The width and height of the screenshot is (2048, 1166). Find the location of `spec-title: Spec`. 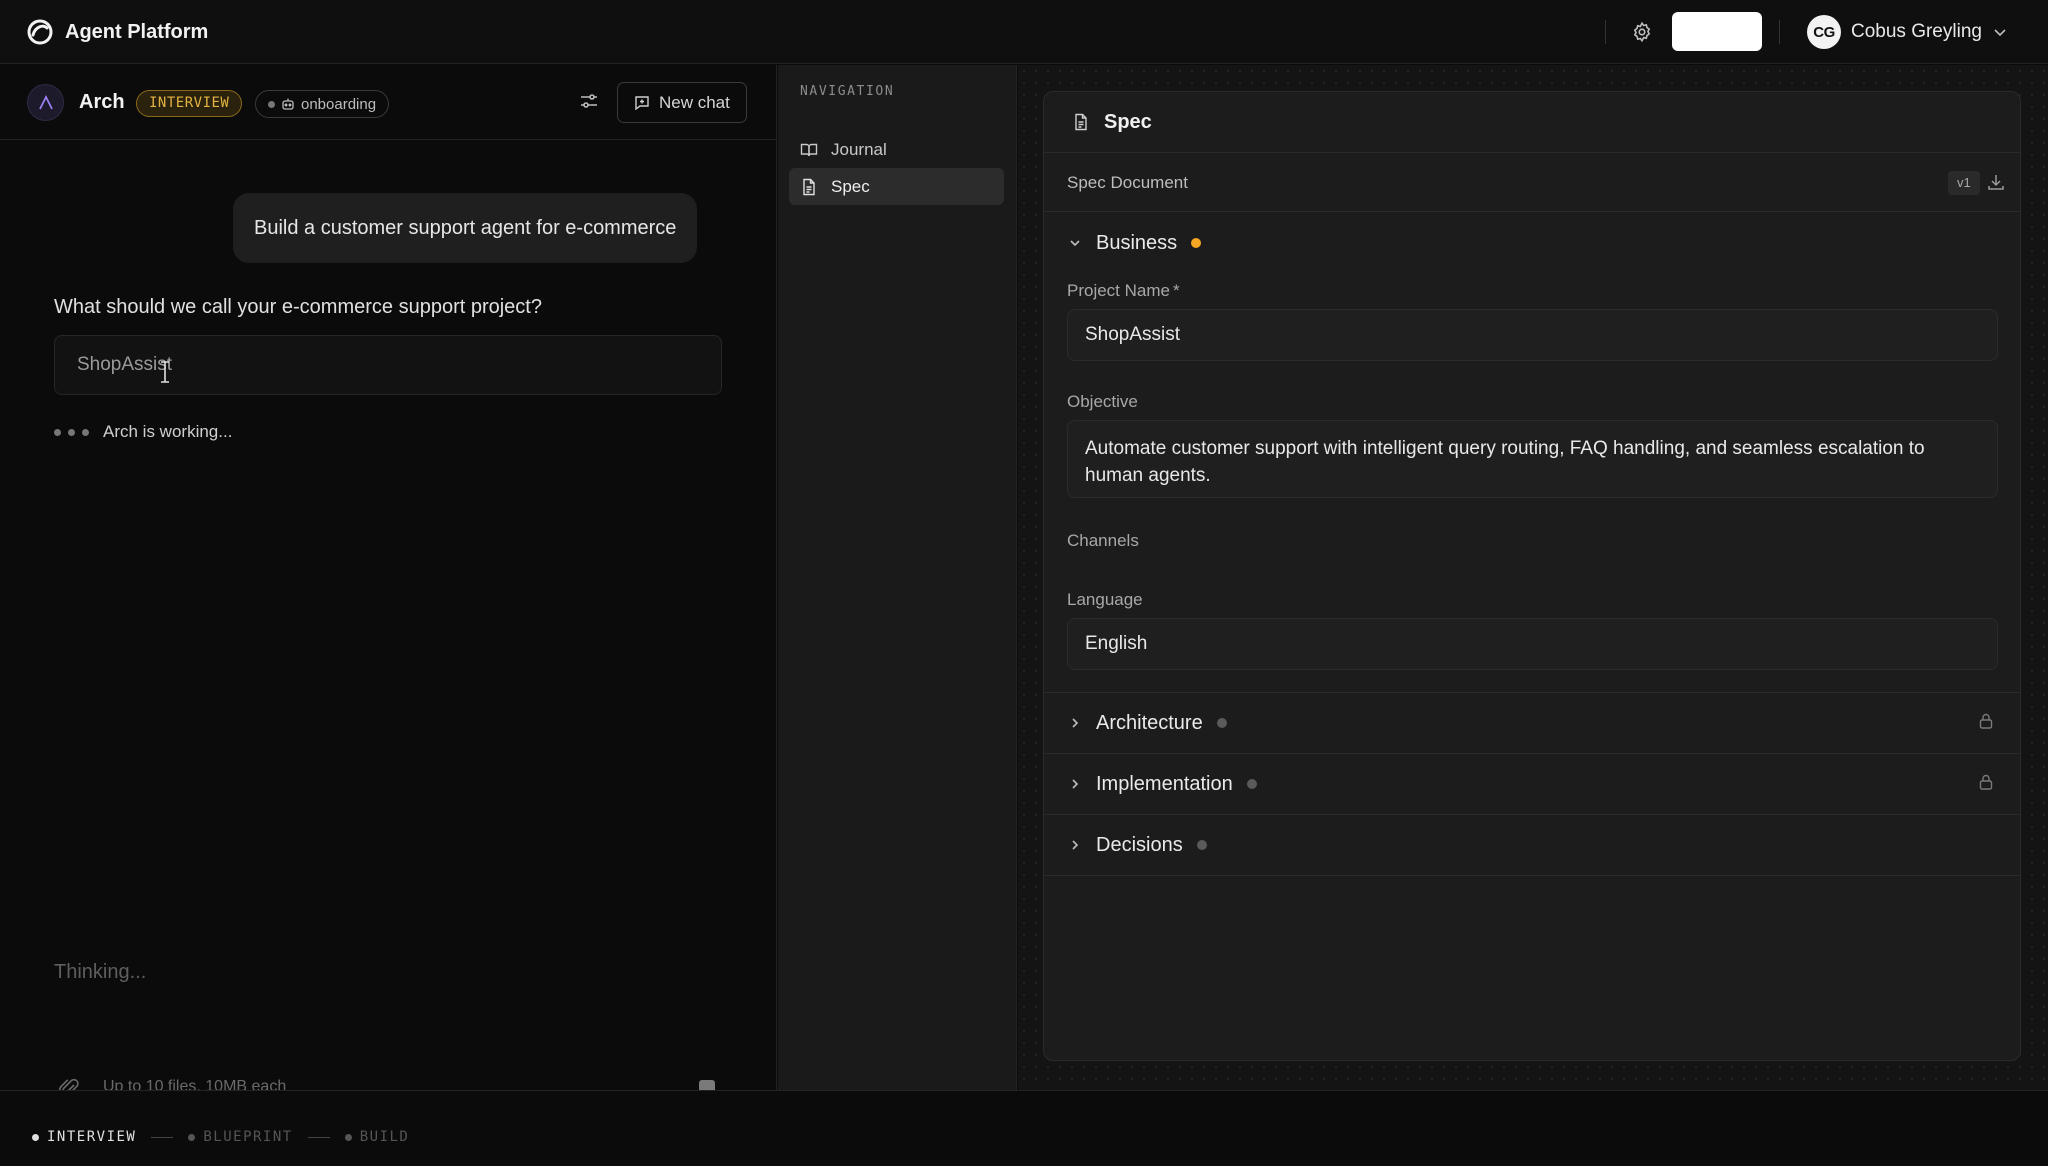

spec-title: Spec is located at coordinates (1128, 121).